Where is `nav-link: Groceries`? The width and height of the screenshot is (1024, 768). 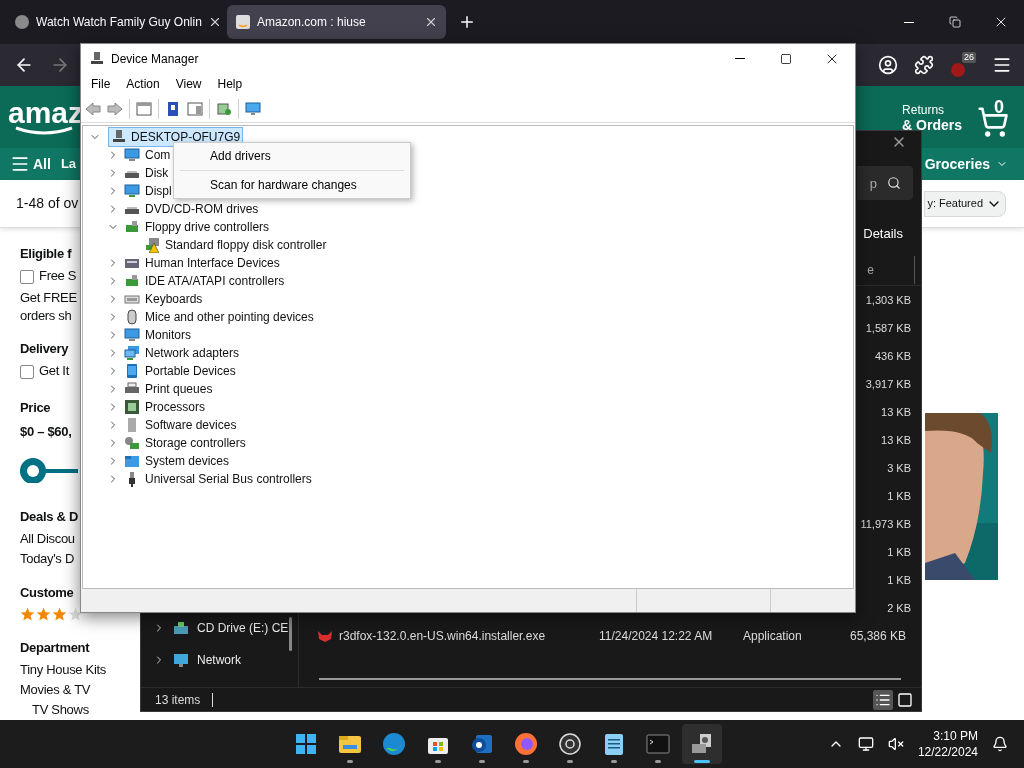 nav-link: Groceries is located at coordinates (966, 164).